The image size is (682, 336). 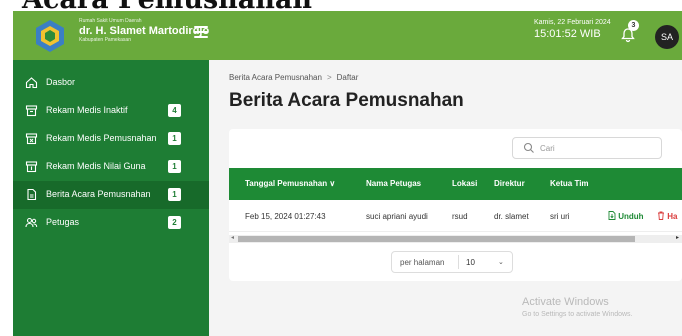 What do you see at coordinates (422, 262) in the screenshot?
I see `per-page-label: per halaman` at bounding box center [422, 262].